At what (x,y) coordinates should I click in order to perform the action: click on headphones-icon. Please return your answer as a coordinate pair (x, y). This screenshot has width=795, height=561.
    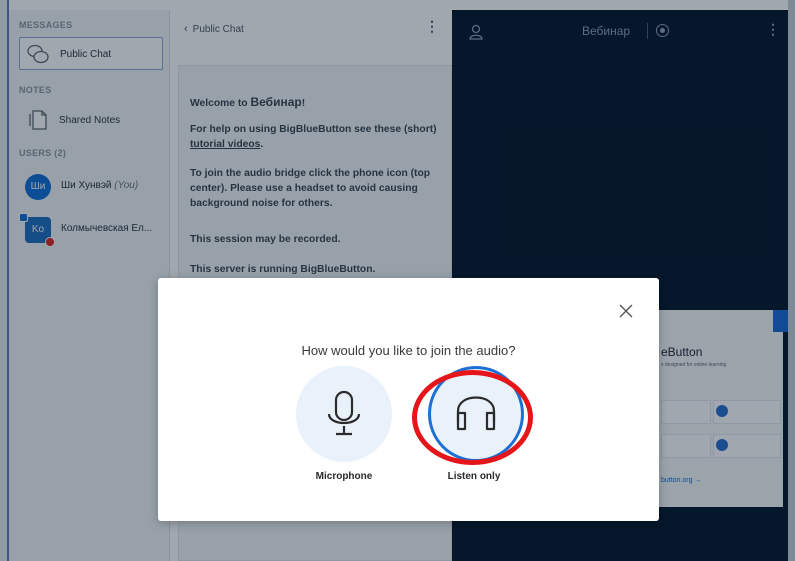
    Looking at the image, I should click on (476, 413).